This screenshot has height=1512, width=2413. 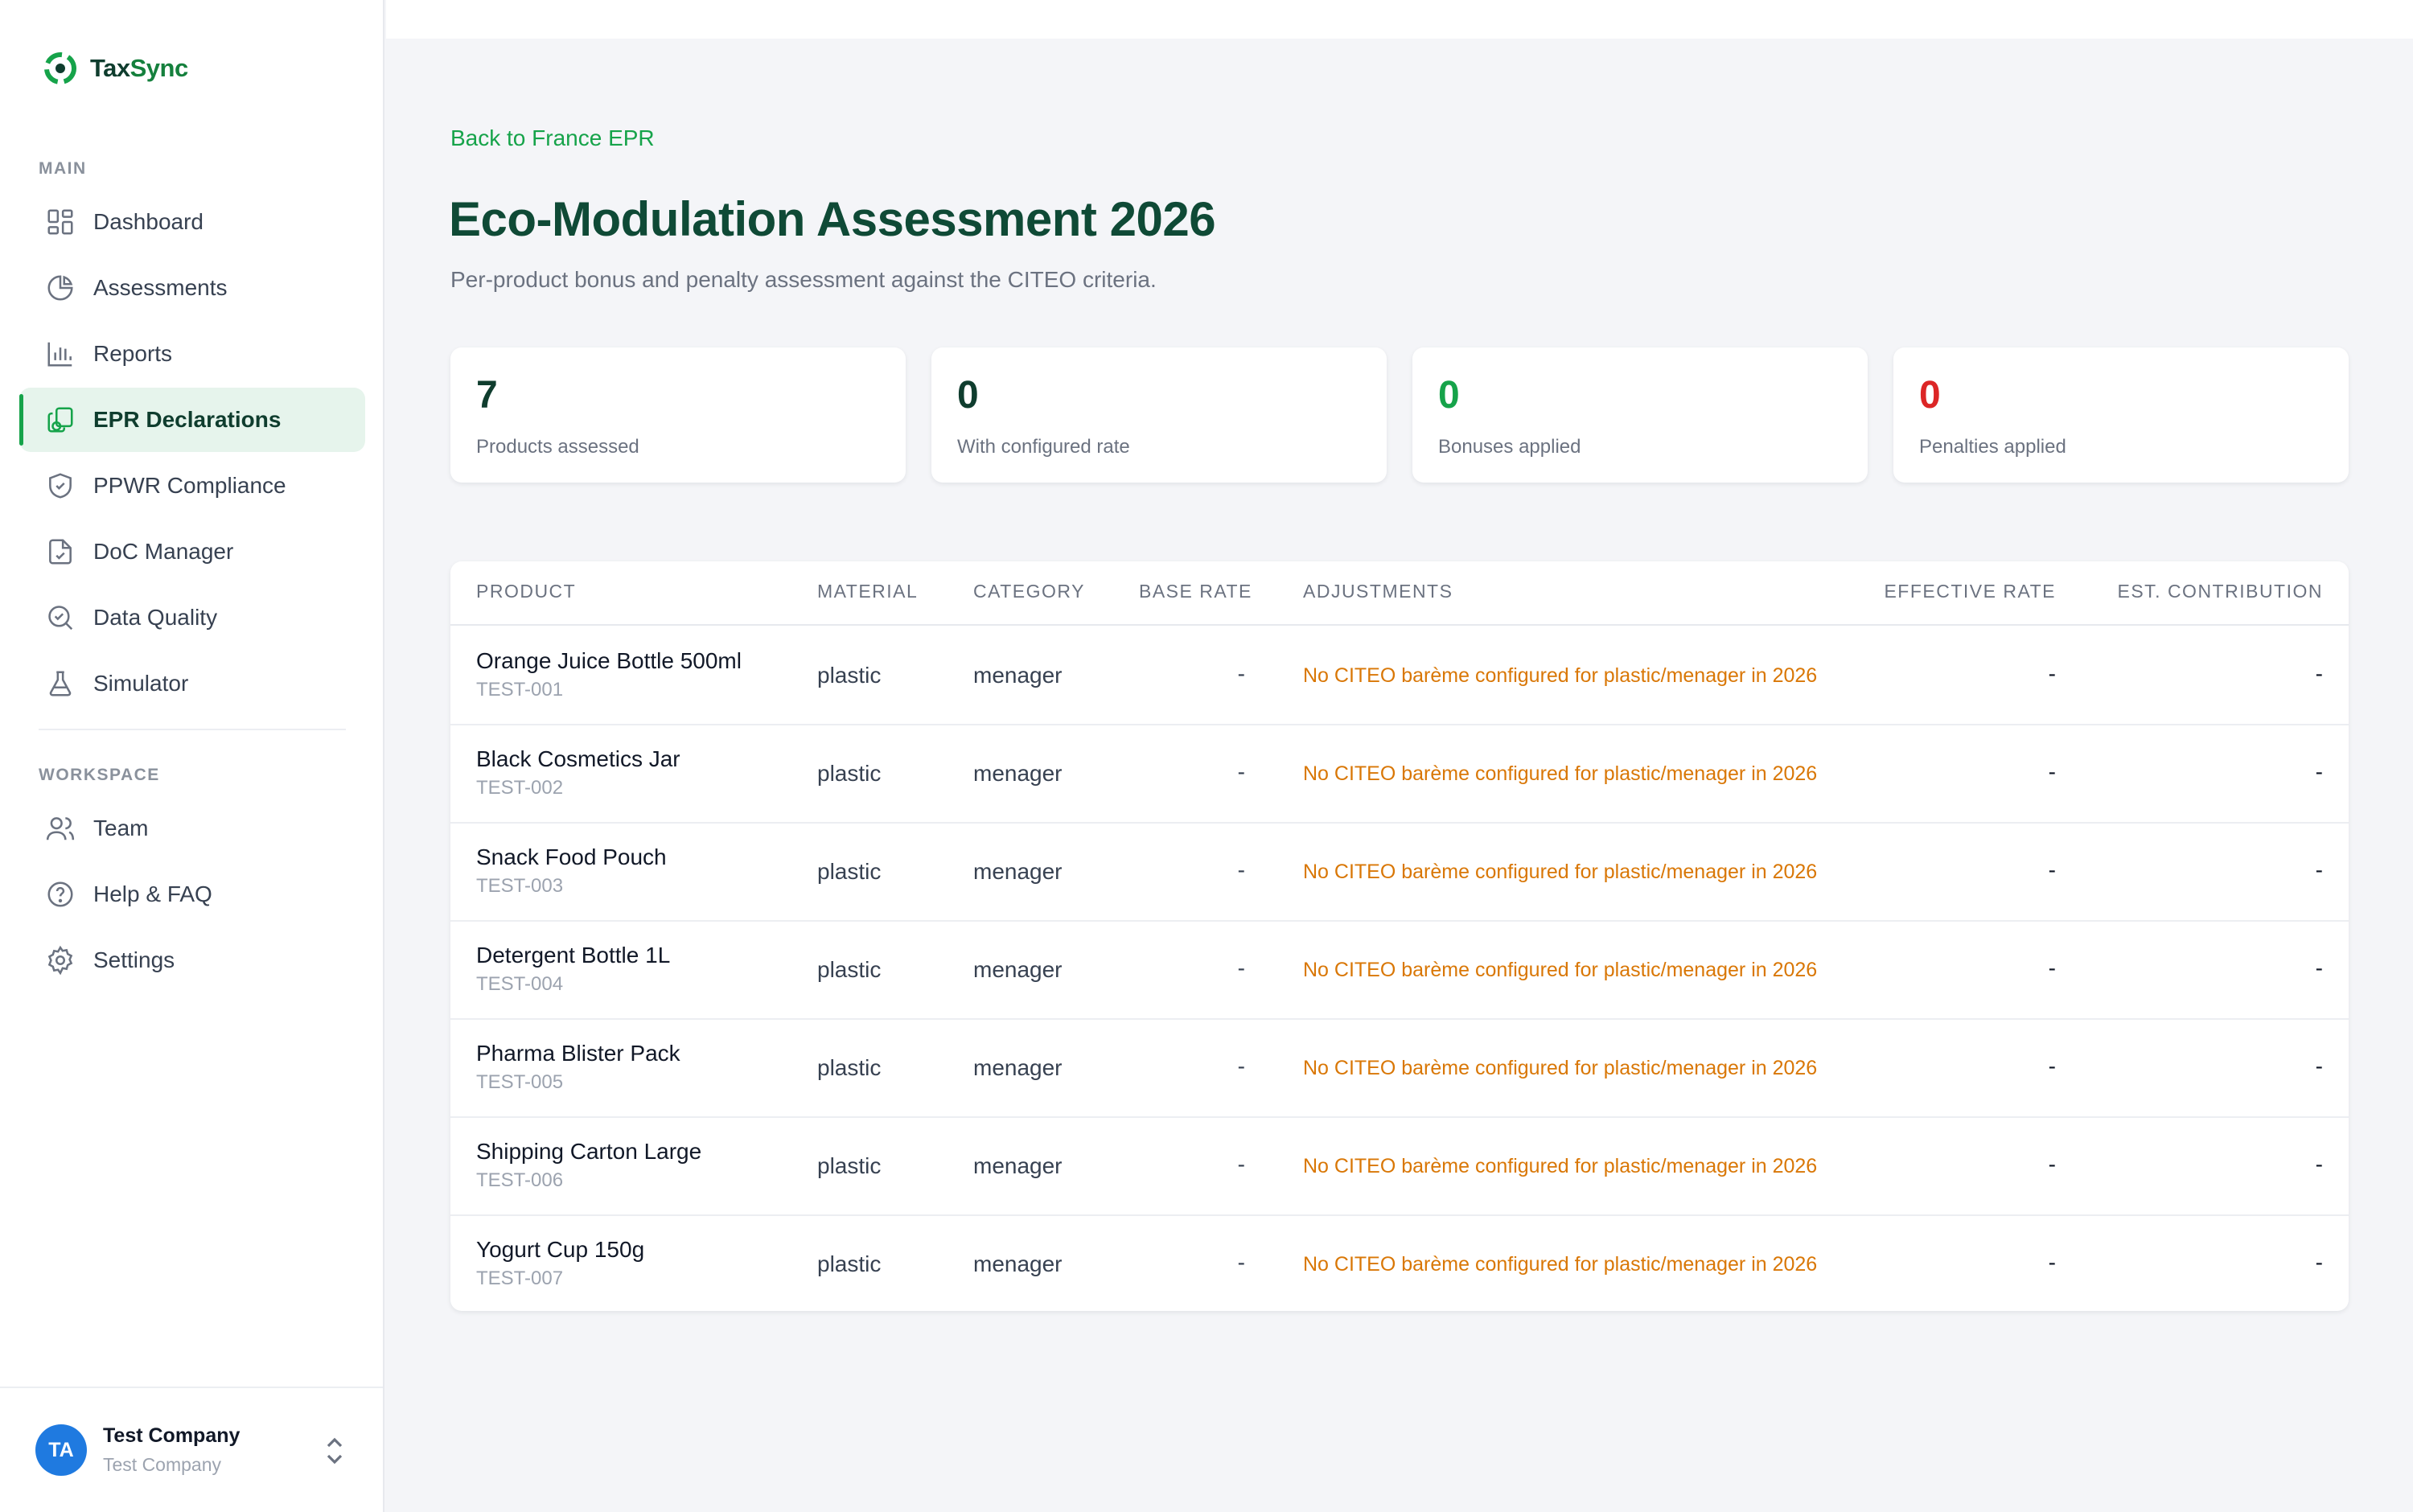 I want to click on sidebar-item-reports: Reports, so click(x=192, y=354).